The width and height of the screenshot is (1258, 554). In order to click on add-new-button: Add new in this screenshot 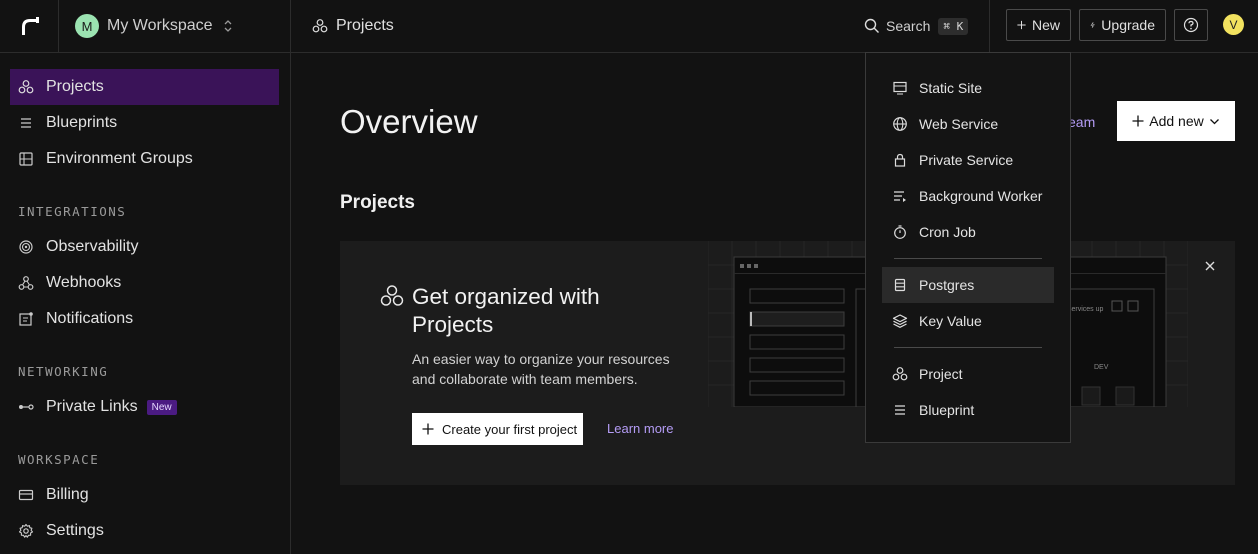, I will do `click(1176, 121)`.